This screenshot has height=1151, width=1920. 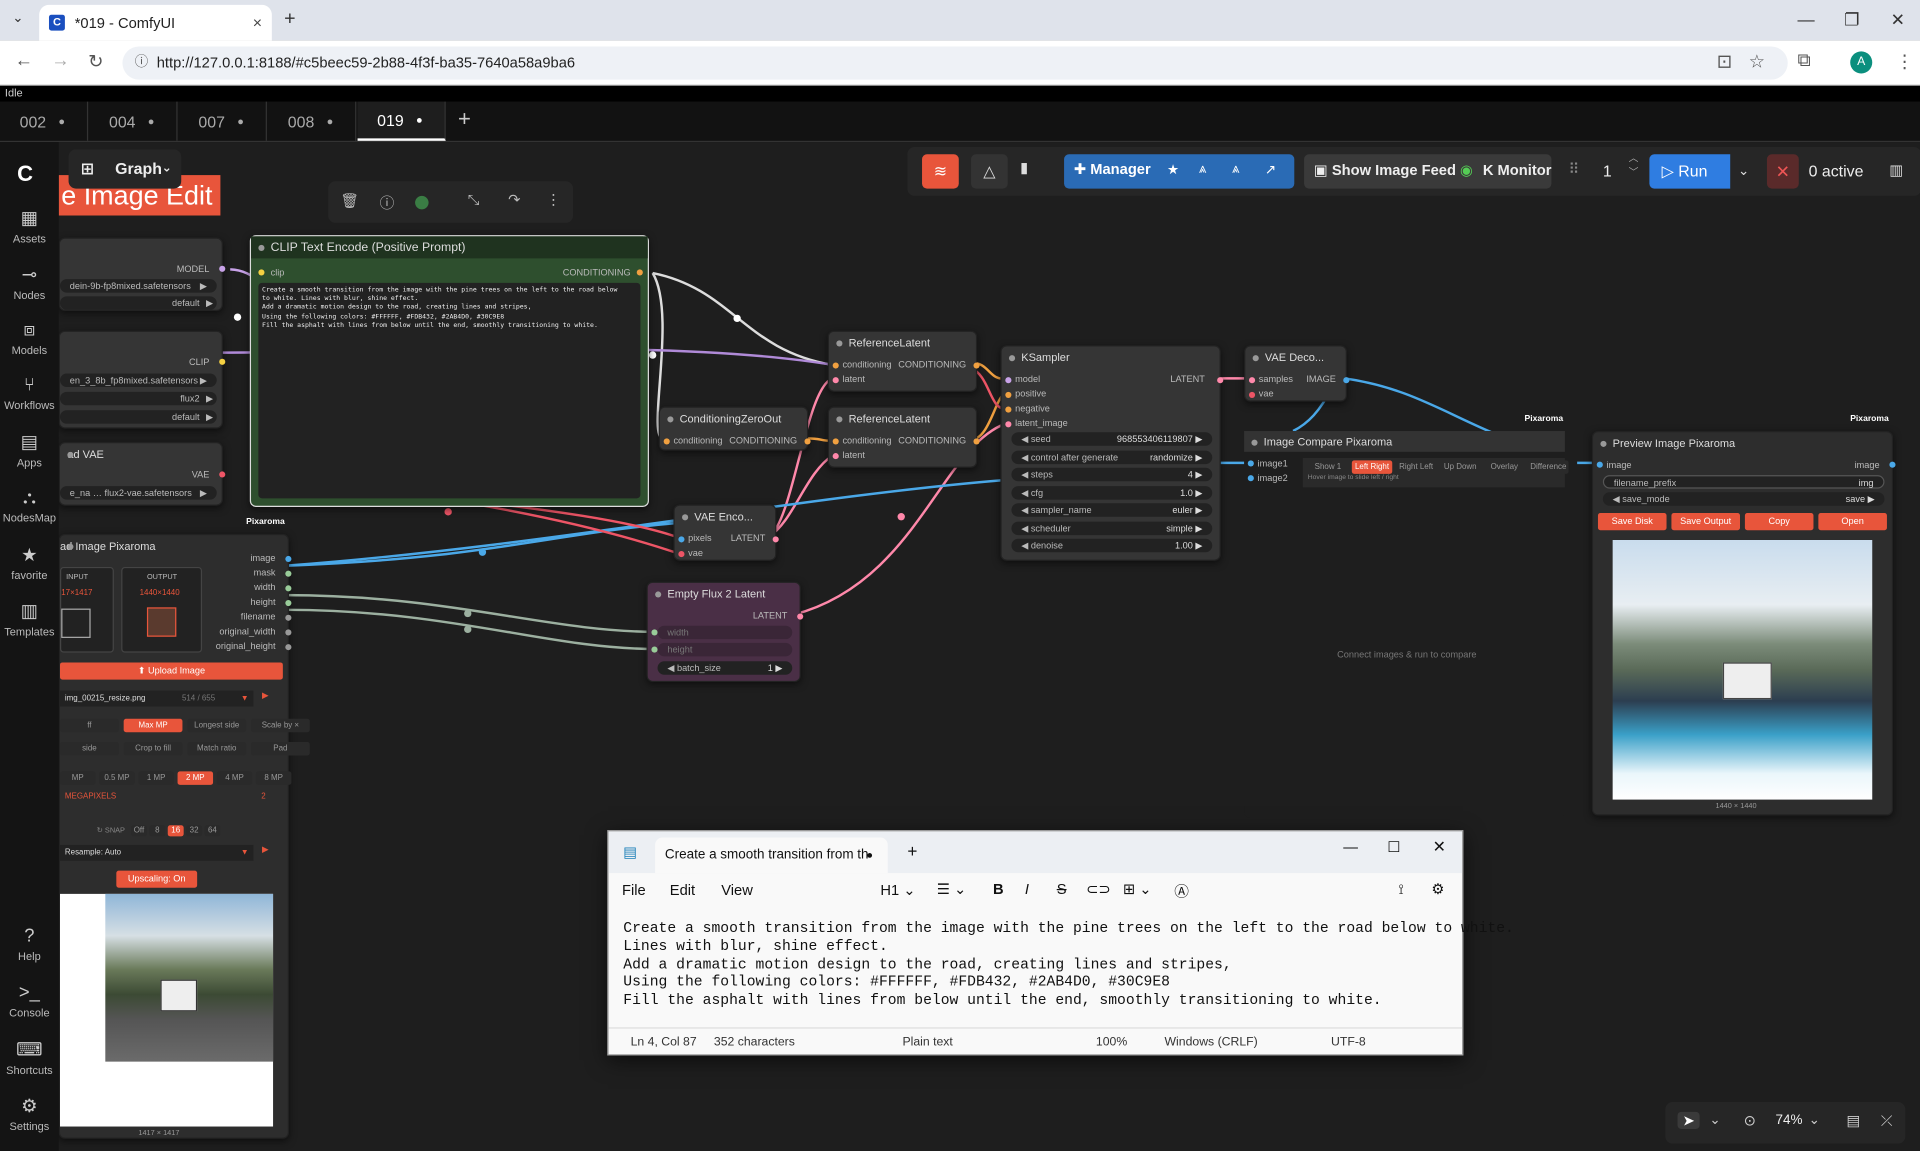 What do you see at coordinates (775, 539) in the screenshot?
I see `latent-output-dot` at bounding box center [775, 539].